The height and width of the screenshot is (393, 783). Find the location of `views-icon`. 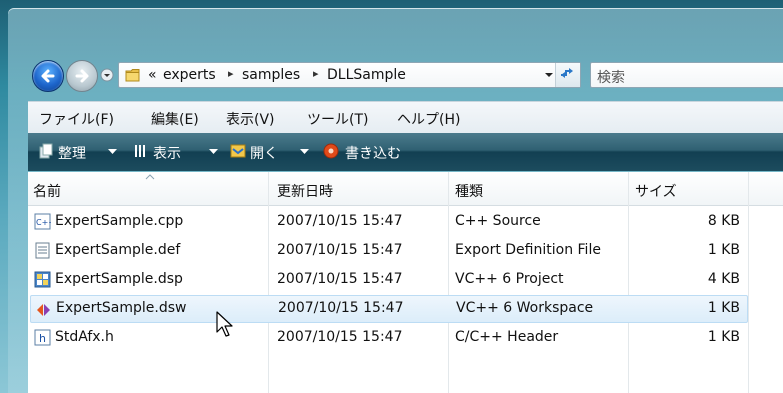

views-icon is located at coordinates (140, 151).